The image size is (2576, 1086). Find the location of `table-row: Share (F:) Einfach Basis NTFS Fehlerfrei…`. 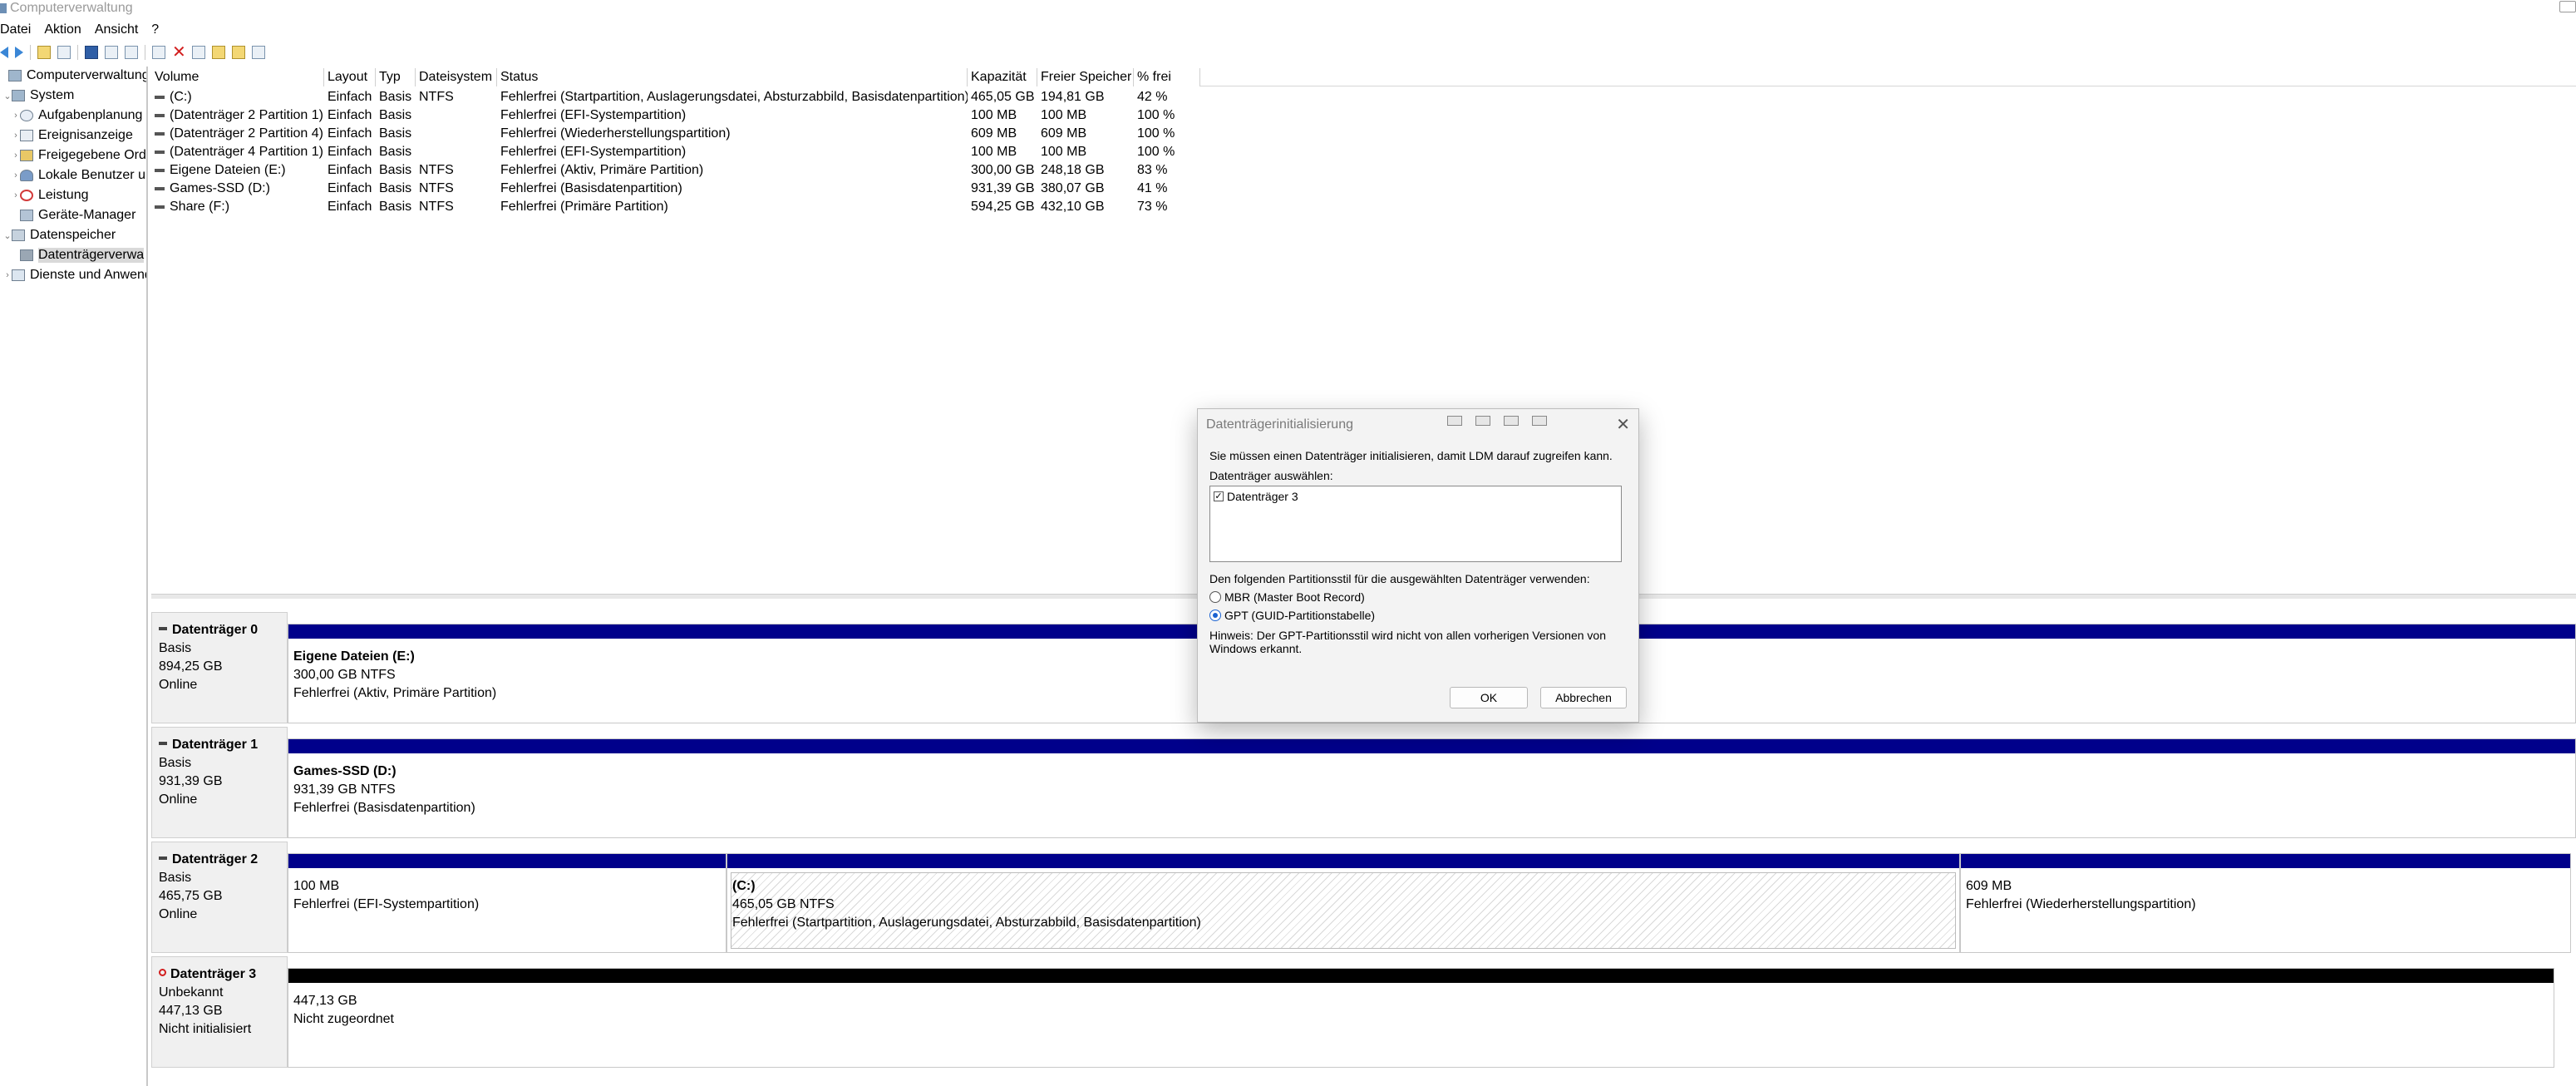

table-row: Share (F:) Einfach Basis NTFS Fehlerfrei… is located at coordinates (675, 207).